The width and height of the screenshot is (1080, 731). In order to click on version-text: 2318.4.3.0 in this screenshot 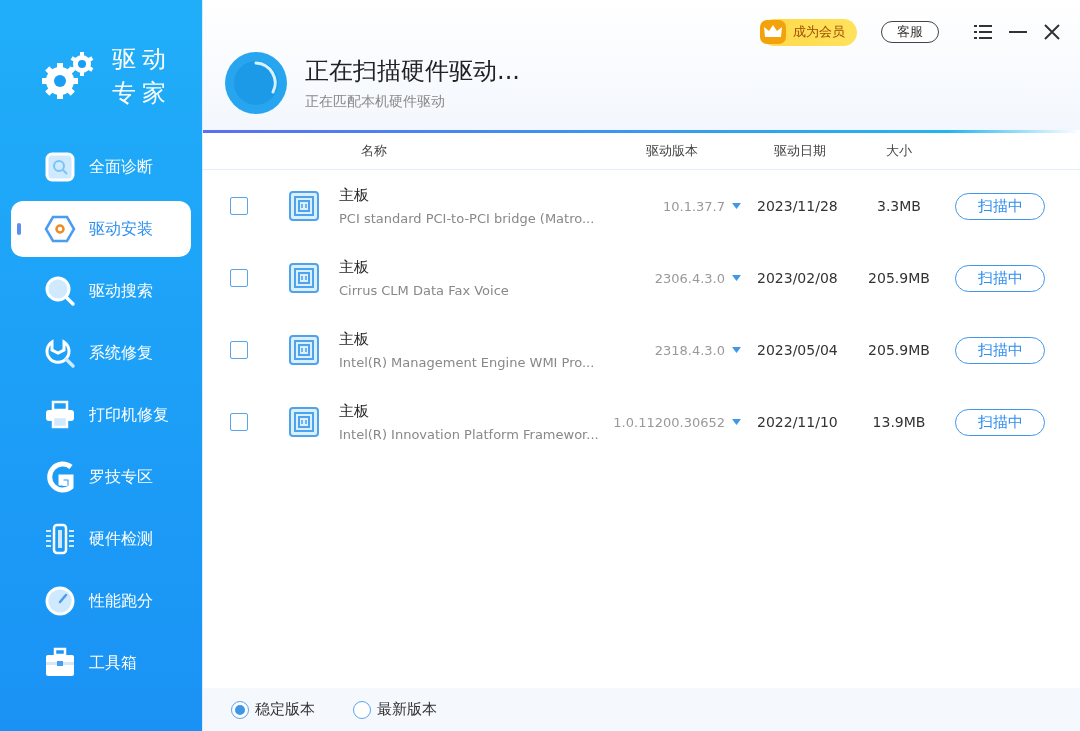, I will do `click(689, 350)`.